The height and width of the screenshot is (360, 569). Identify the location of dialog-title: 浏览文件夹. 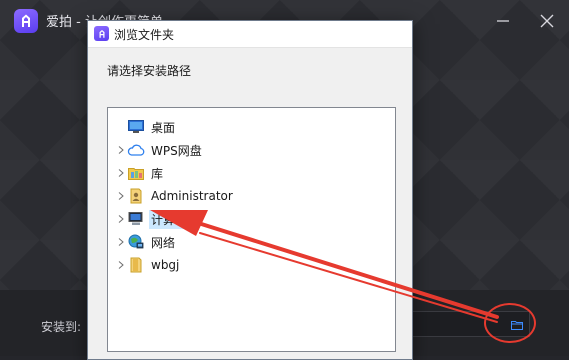
(144, 35).